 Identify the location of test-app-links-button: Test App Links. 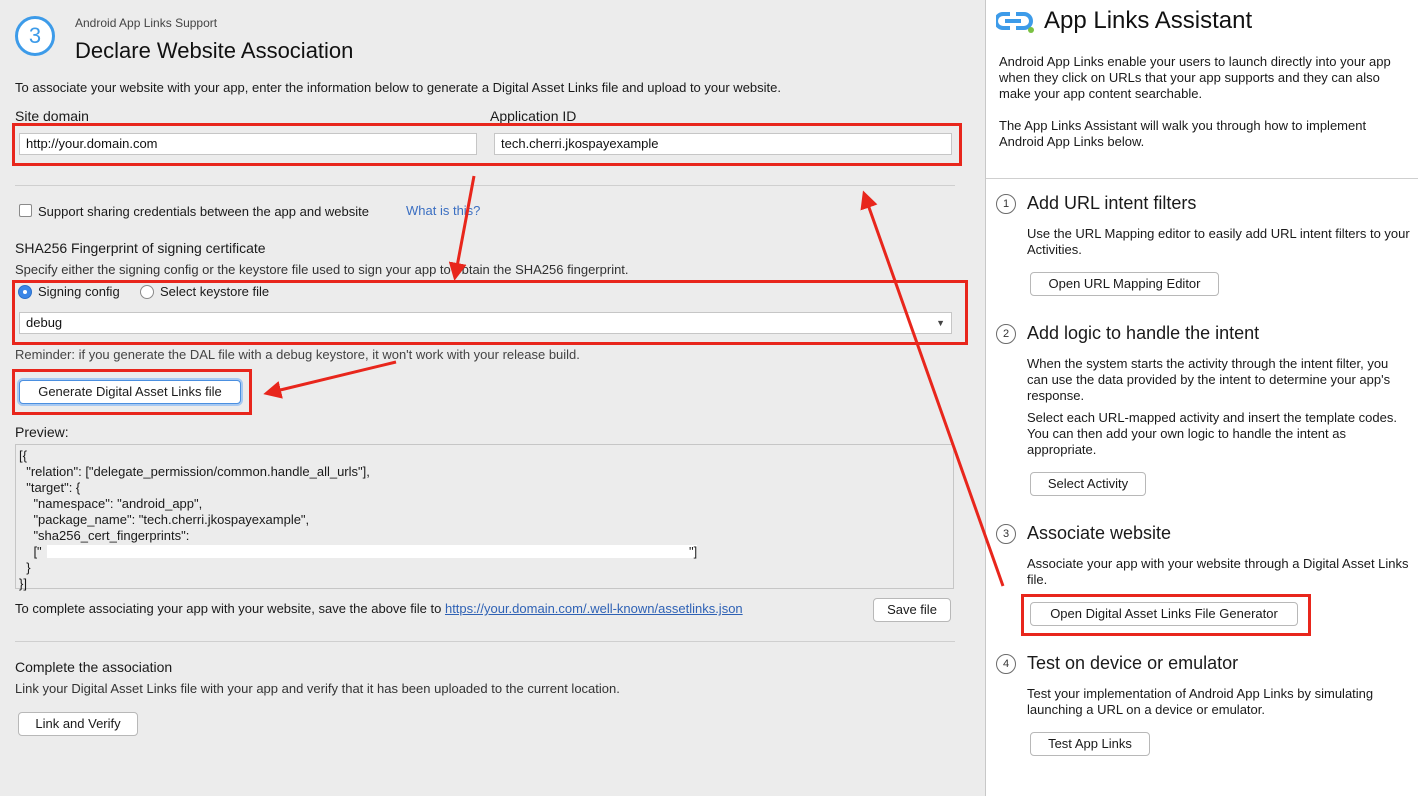
(1090, 744).